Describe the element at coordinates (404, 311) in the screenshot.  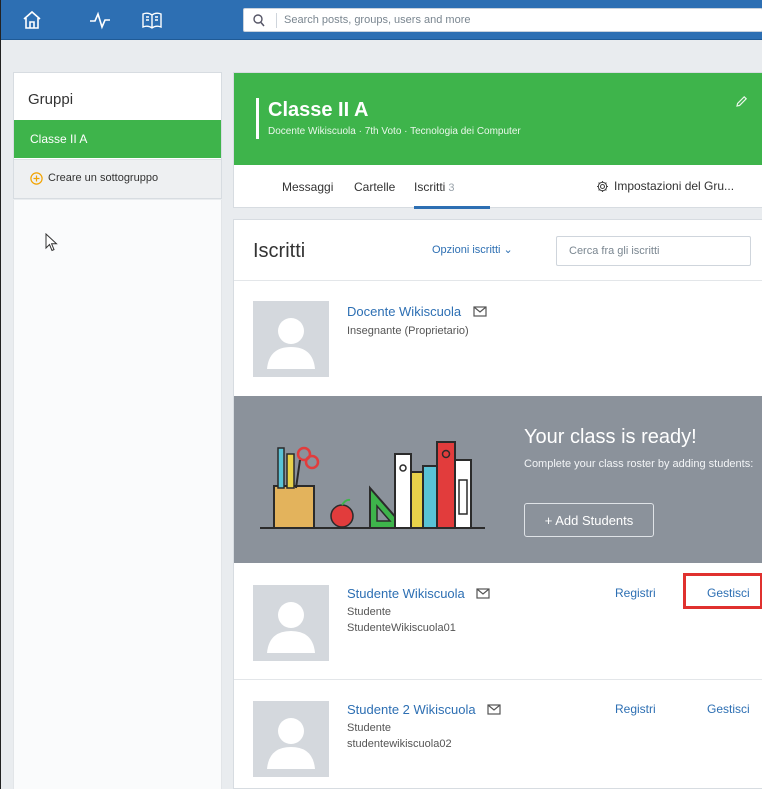
I see `member-name: Docente Wikiscuola` at that location.